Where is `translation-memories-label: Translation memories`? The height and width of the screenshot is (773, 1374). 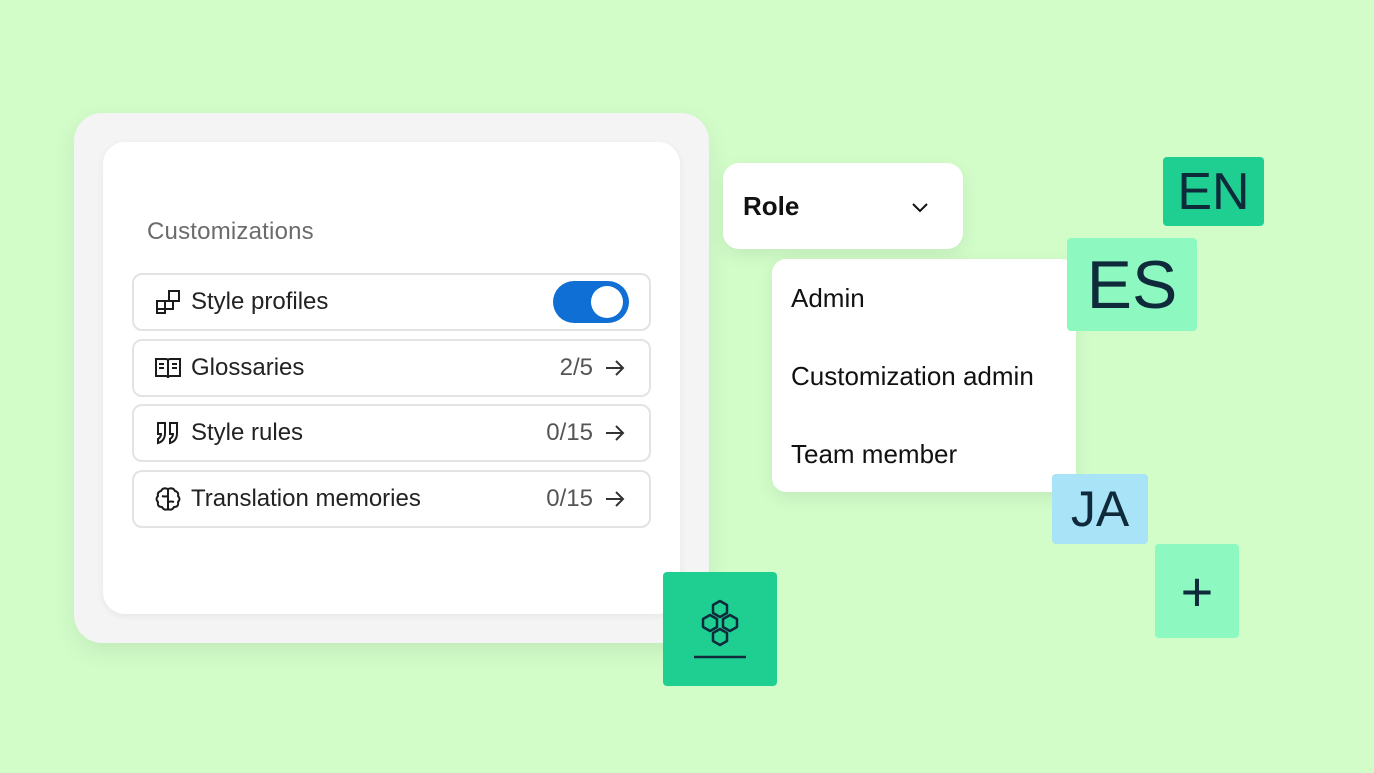 translation-memories-label: Translation memories is located at coordinates (306, 498).